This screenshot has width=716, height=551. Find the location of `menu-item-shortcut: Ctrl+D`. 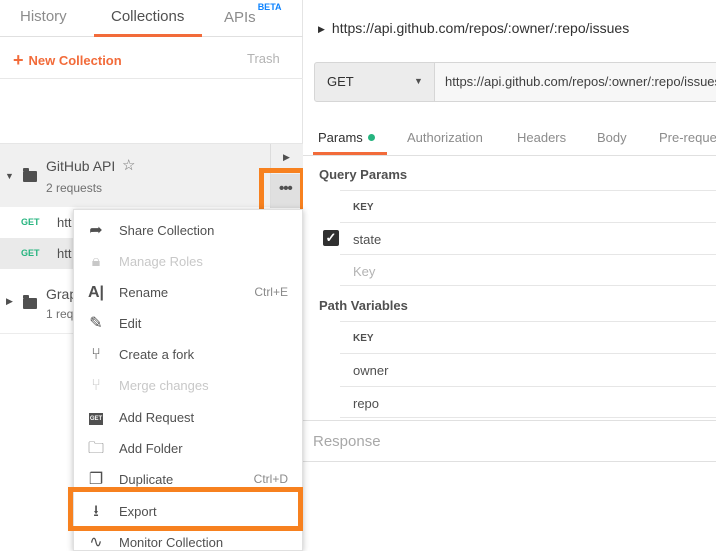

menu-item-shortcut: Ctrl+D is located at coordinates (270, 479).